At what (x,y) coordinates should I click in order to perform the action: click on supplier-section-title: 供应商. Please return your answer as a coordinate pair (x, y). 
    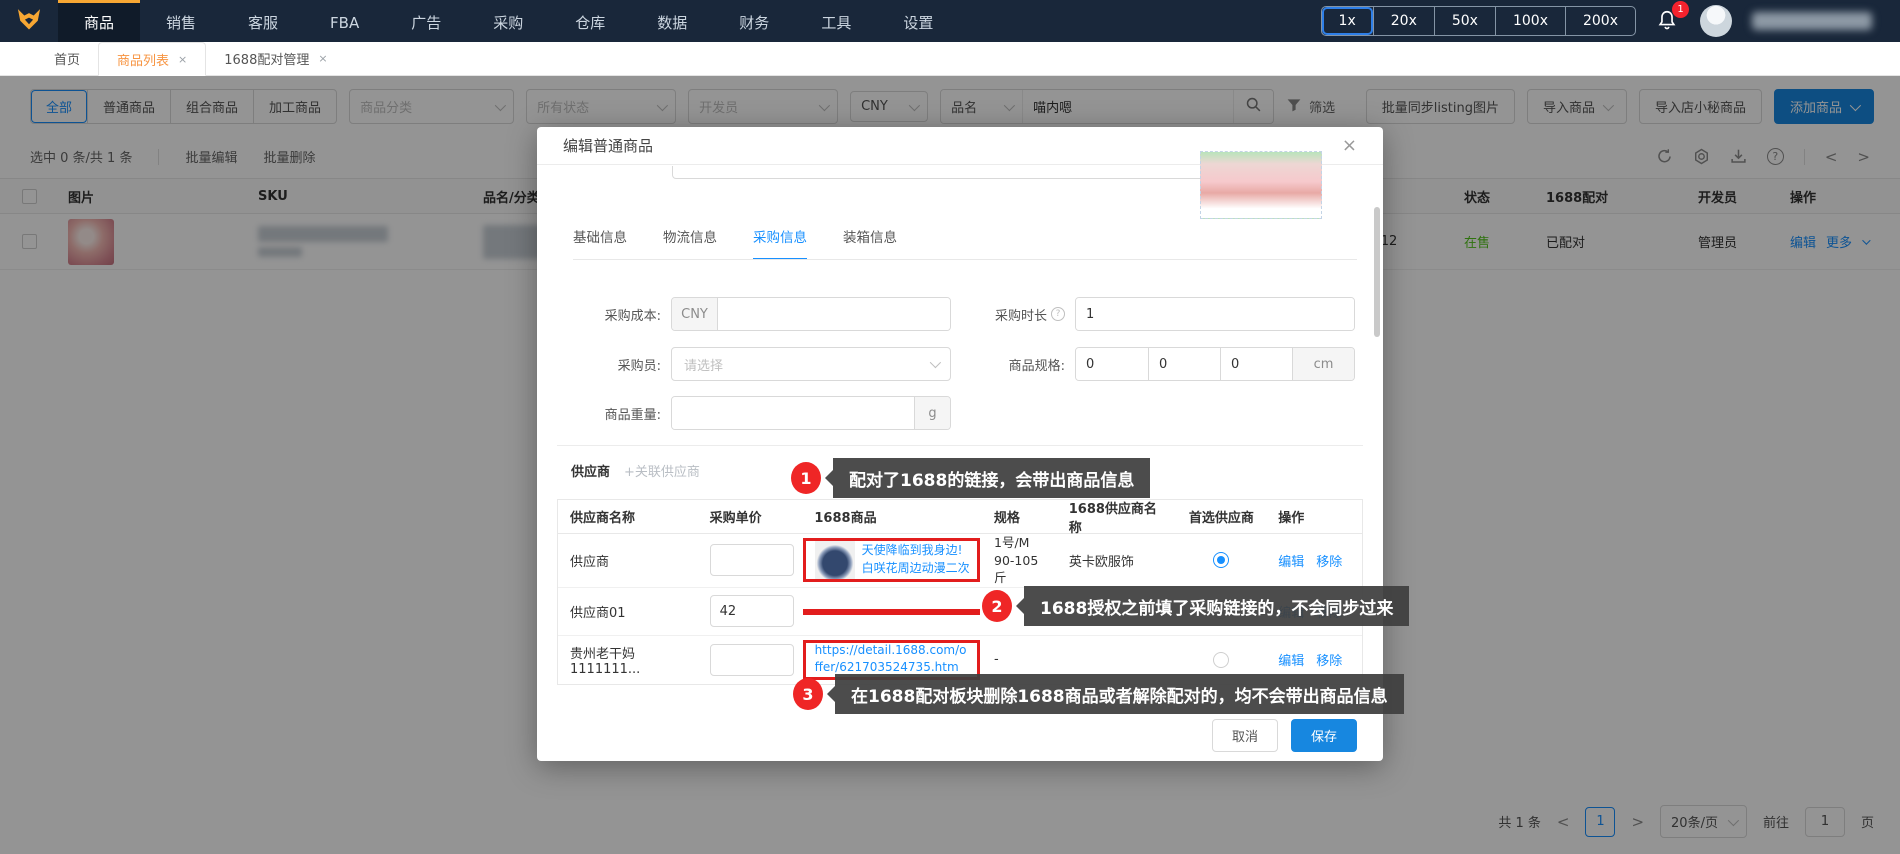
    Looking at the image, I should click on (591, 472).